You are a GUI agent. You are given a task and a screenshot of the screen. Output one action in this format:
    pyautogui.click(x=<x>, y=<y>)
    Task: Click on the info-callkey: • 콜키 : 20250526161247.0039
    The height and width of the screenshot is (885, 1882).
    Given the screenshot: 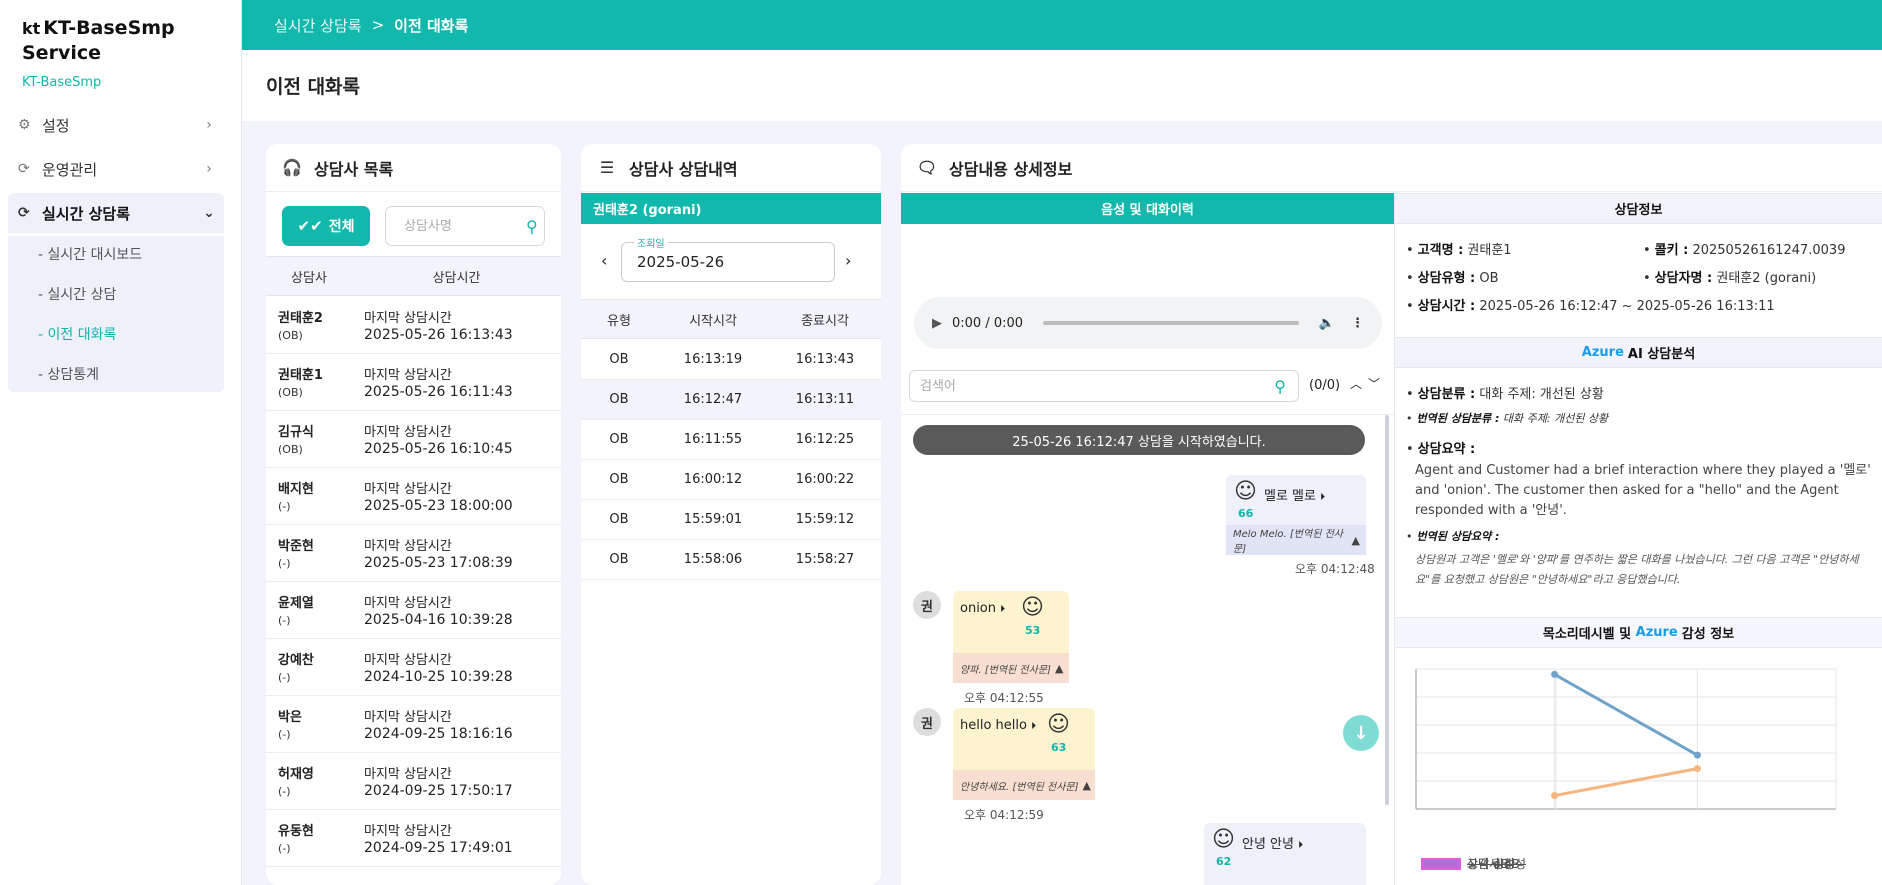 What is the action you would take?
    pyautogui.click(x=1744, y=250)
    